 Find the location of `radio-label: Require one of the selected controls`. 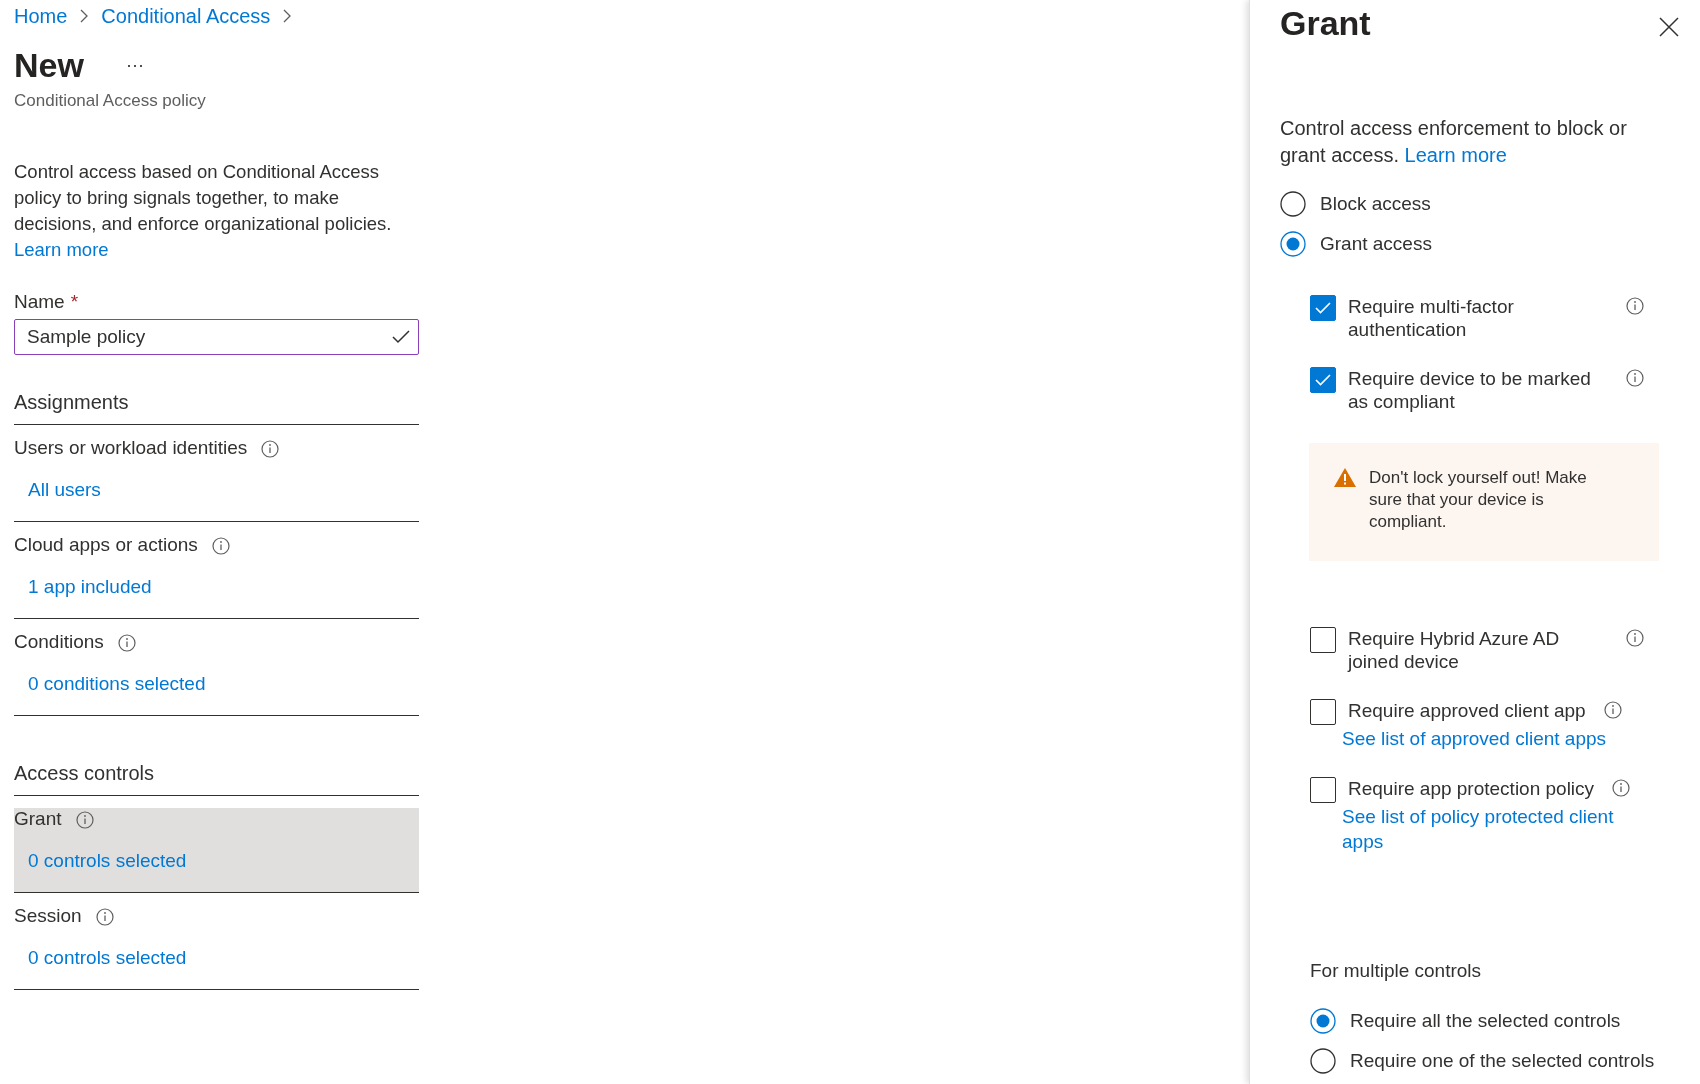

radio-label: Require one of the selected controls is located at coordinates (1502, 1061).